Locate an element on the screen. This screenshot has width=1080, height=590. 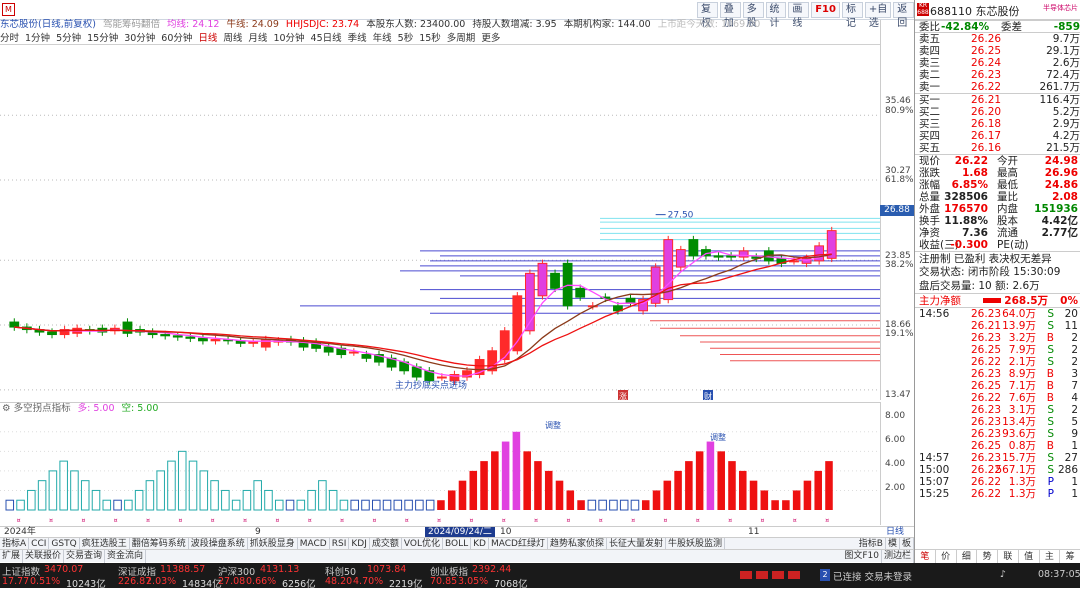
indicator-tab-17: 牛股妖股监测 is located at coordinates (695, 543).